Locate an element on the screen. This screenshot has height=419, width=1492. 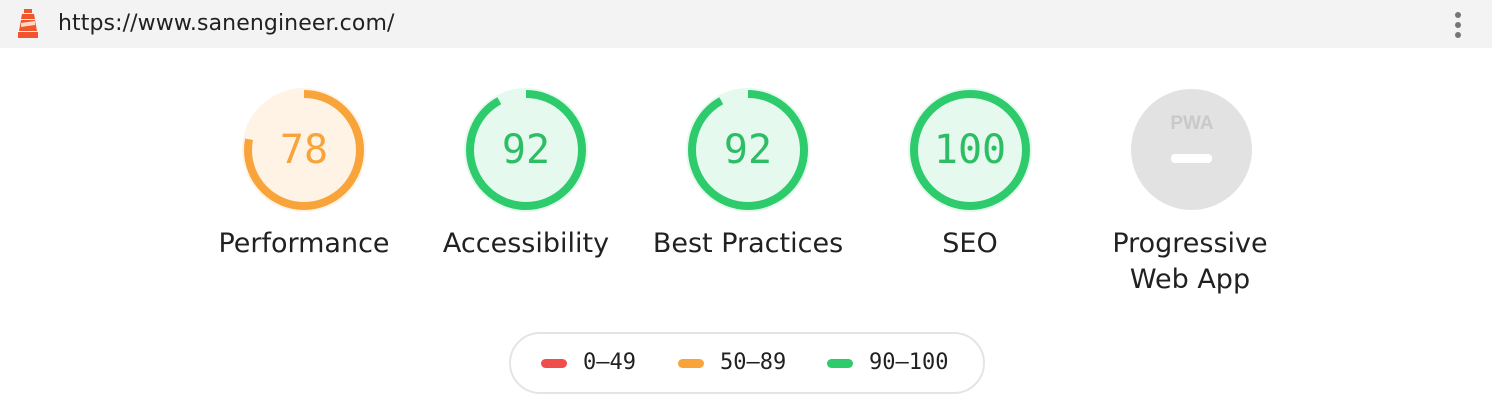
lighthouse-icon is located at coordinates (28, 23).